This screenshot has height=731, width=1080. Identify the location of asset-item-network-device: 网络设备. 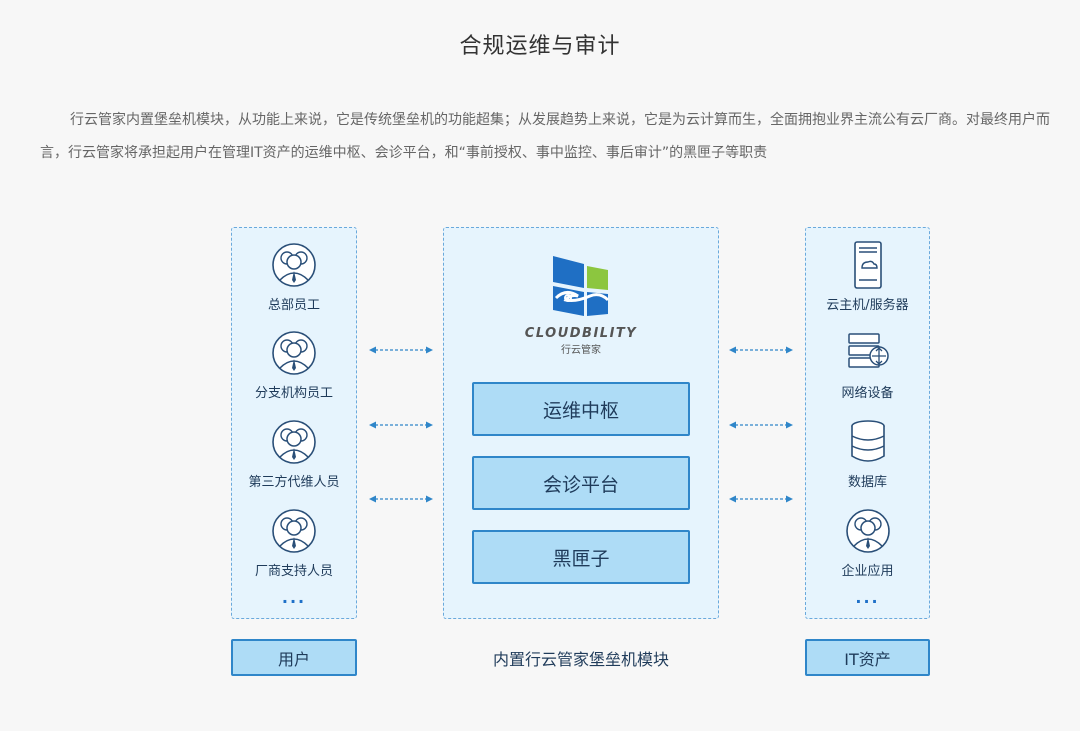
(867, 364).